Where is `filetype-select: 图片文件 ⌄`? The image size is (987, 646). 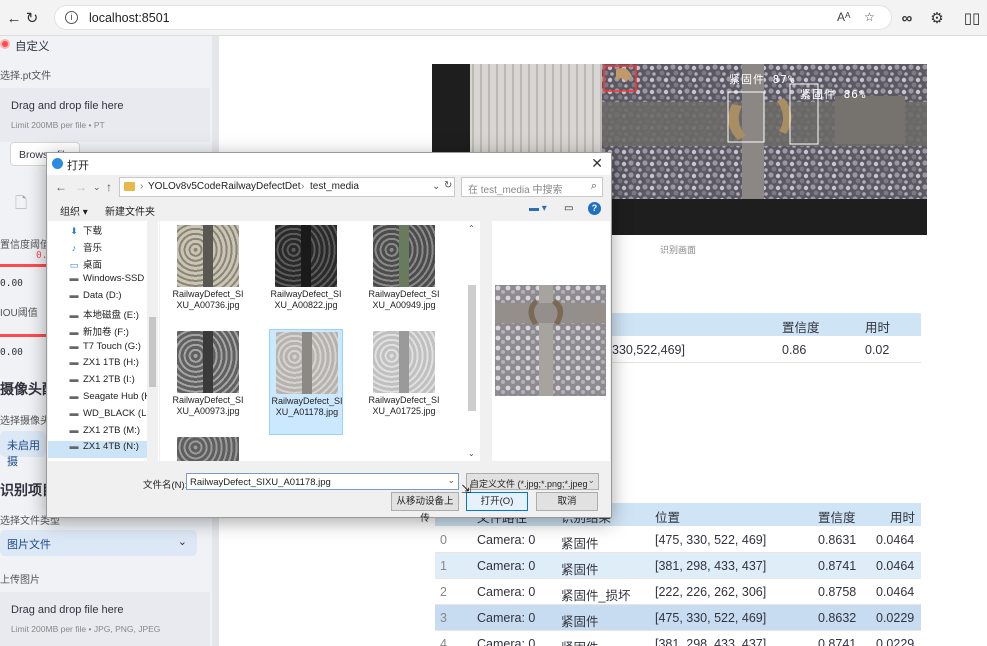
filetype-select: 图片文件 ⌄ is located at coordinates (98, 543).